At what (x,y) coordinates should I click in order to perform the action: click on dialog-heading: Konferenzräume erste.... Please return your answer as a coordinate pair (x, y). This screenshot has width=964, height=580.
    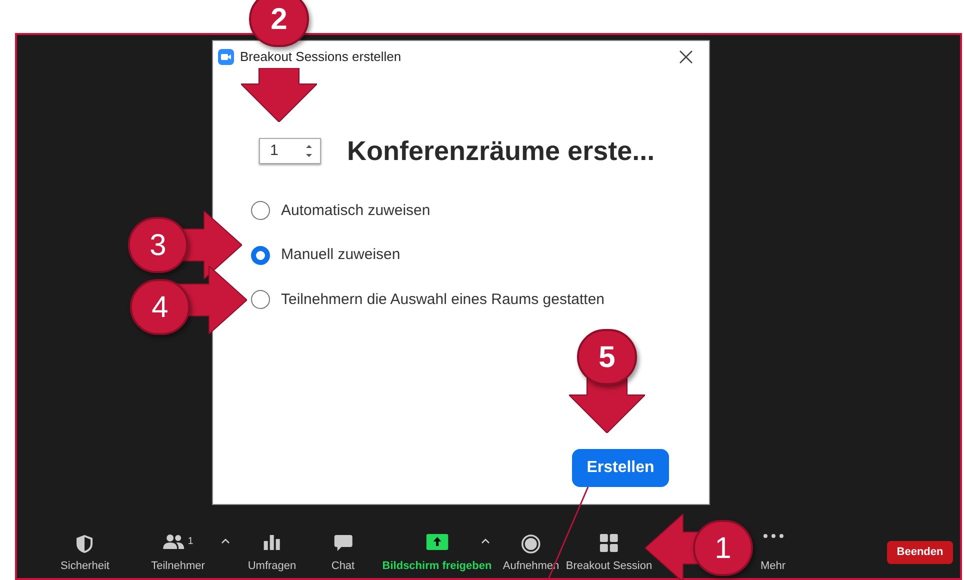
    Looking at the image, I should click on (501, 151).